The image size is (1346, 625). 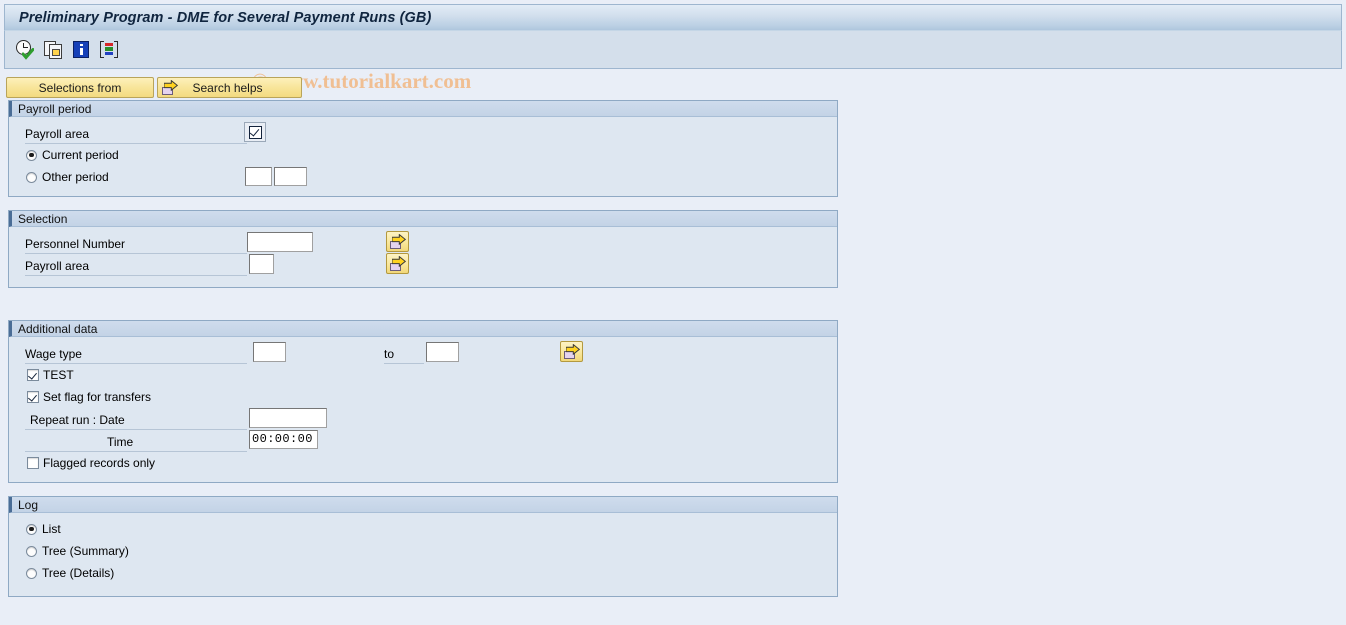 I want to click on log-tree-summary-radio: Tree (Summary), so click(x=77, y=551).